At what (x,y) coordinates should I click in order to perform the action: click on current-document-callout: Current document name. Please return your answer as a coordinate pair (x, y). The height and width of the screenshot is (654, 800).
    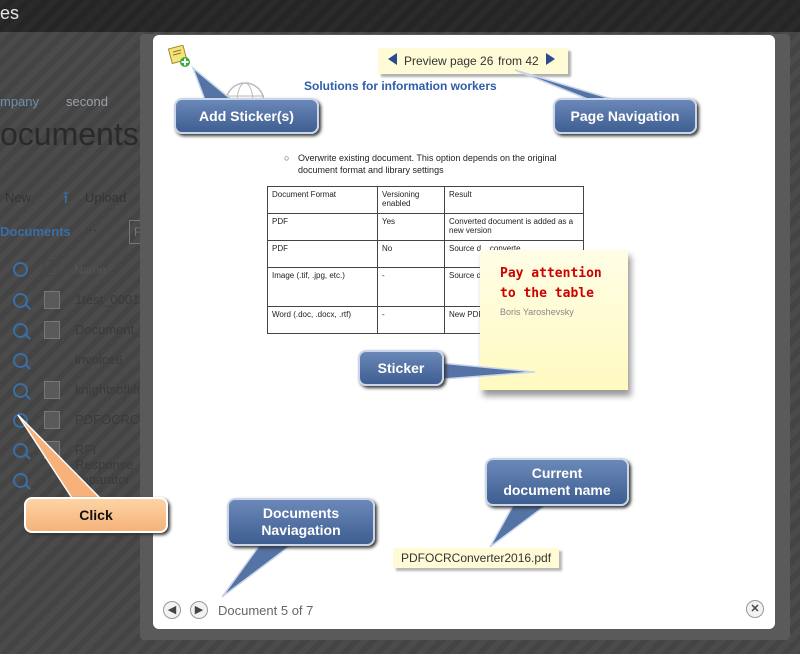
    Looking at the image, I should click on (557, 482).